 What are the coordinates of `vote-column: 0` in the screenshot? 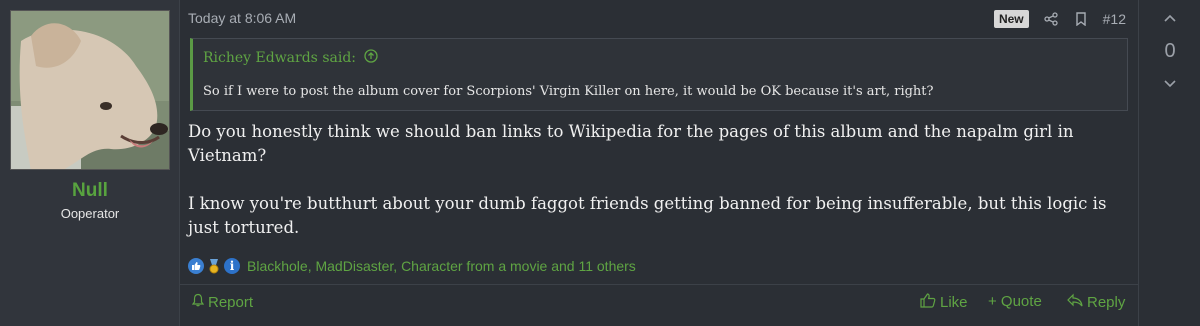 It's located at (1169, 163).